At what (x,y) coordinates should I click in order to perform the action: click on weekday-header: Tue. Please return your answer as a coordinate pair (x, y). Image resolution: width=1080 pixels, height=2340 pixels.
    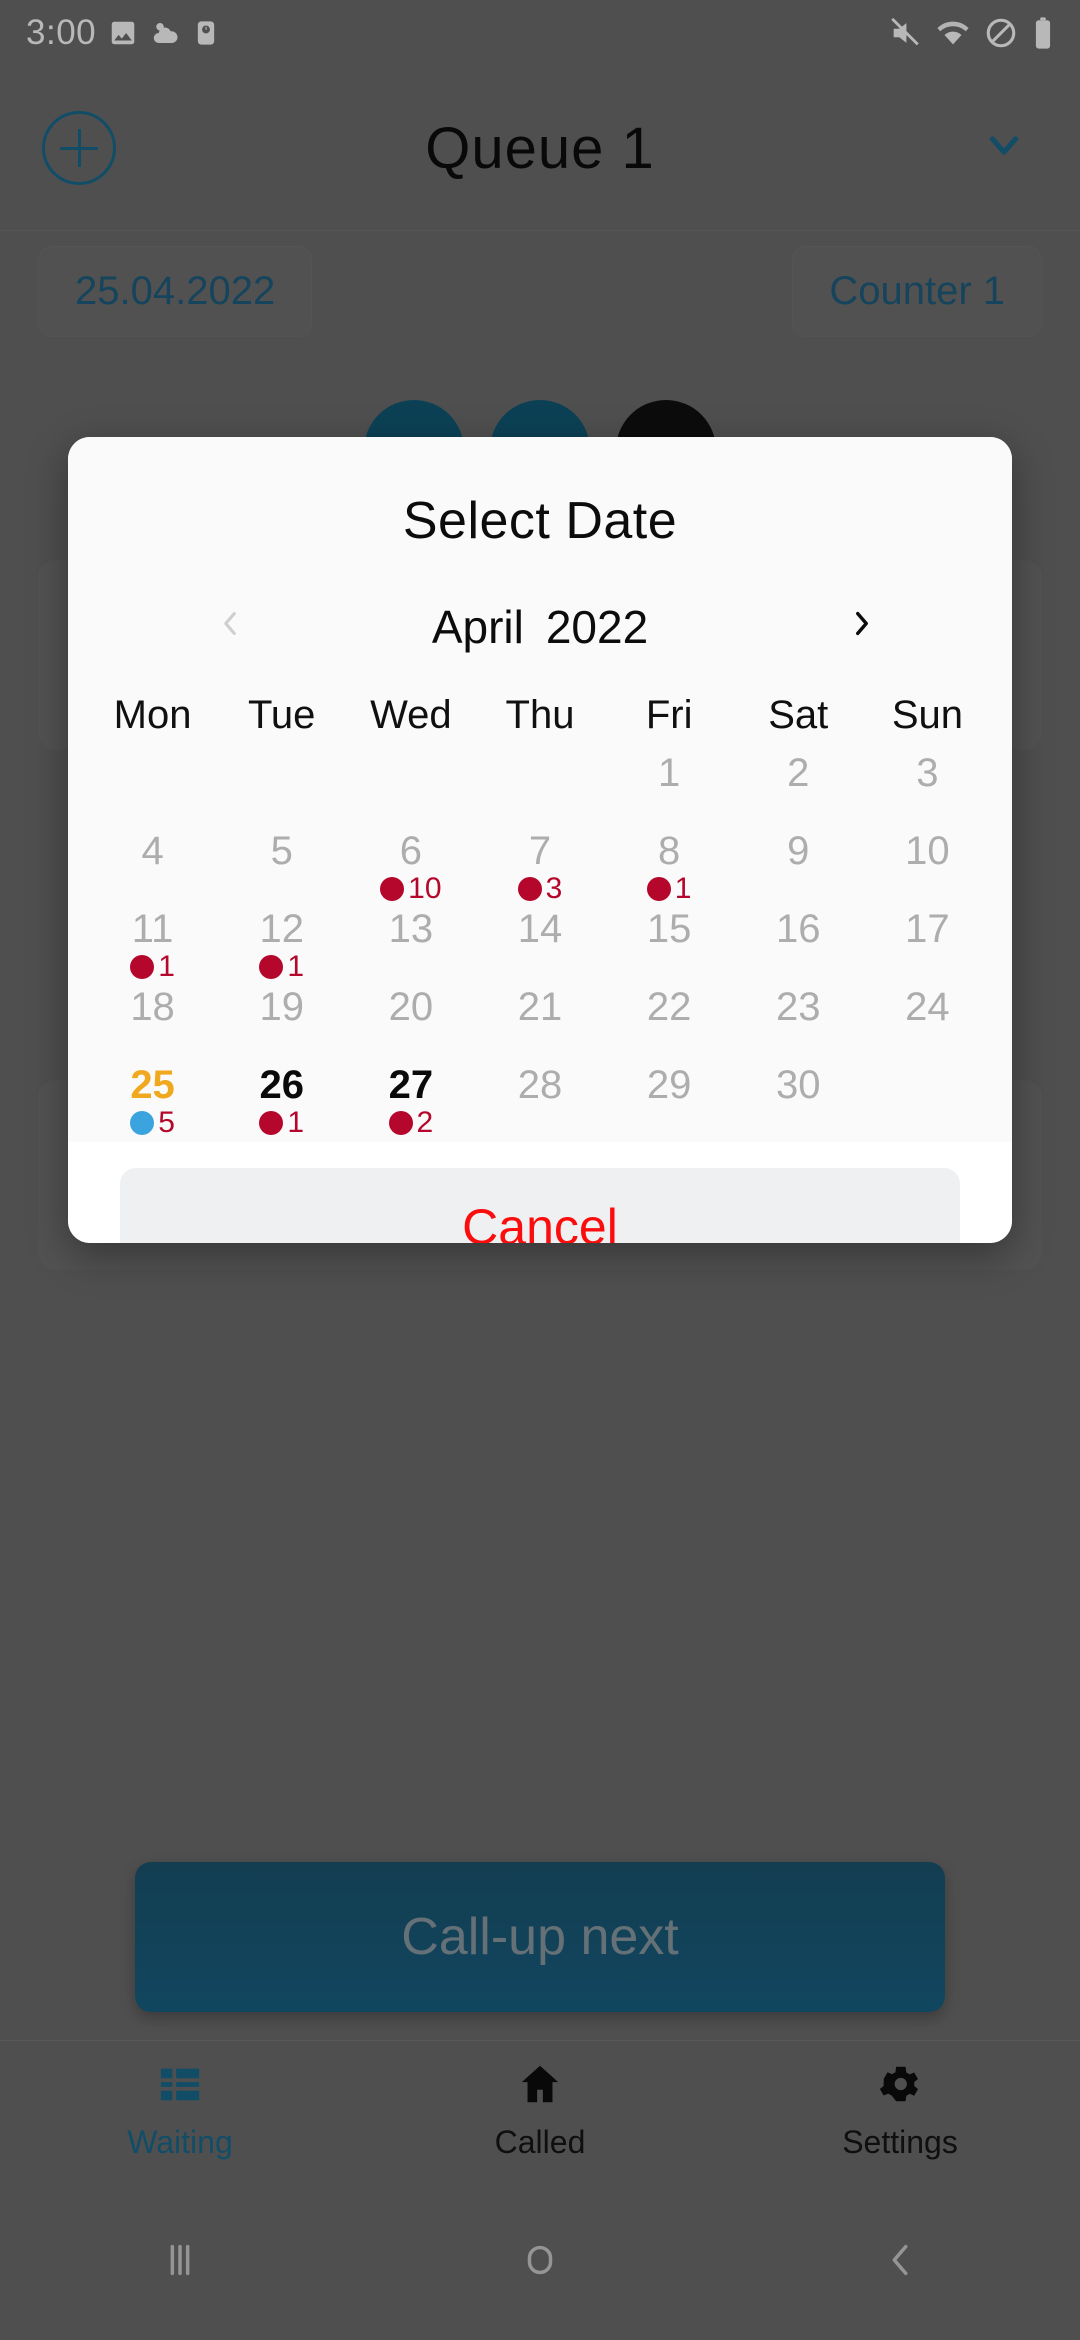
    Looking at the image, I should click on (281, 715).